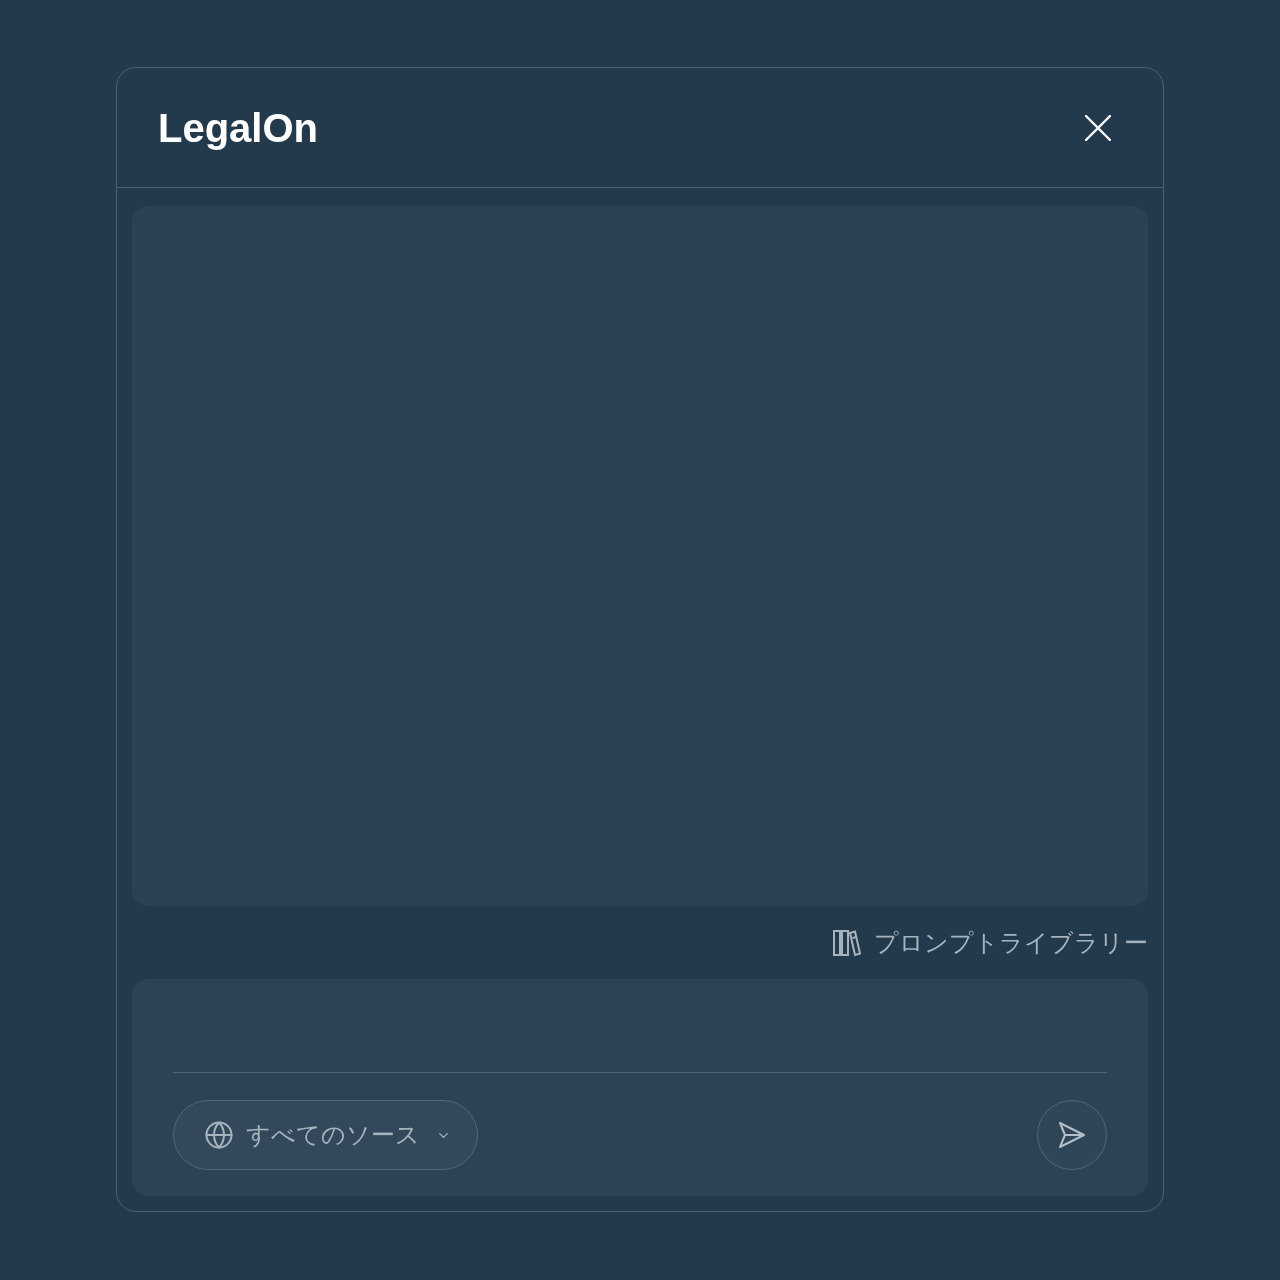 The height and width of the screenshot is (1280, 1280). I want to click on books-icon, so click(847, 942).